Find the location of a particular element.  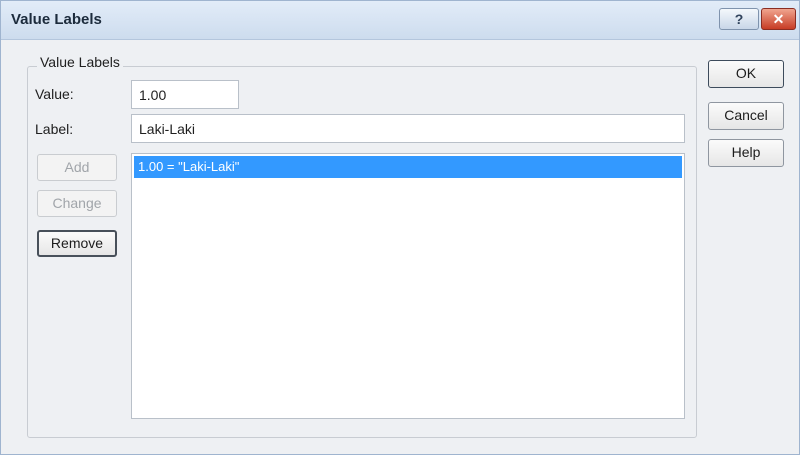

close-button: ✕ is located at coordinates (778, 19).